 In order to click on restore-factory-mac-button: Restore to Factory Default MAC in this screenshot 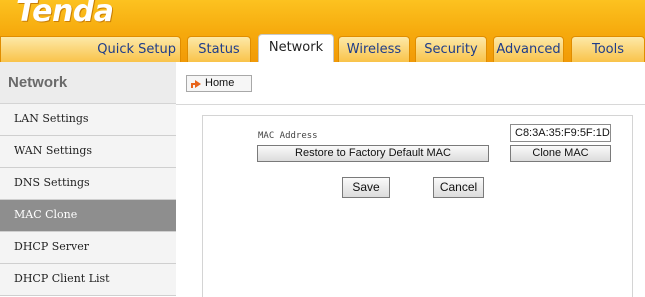, I will do `click(373, 153)`.